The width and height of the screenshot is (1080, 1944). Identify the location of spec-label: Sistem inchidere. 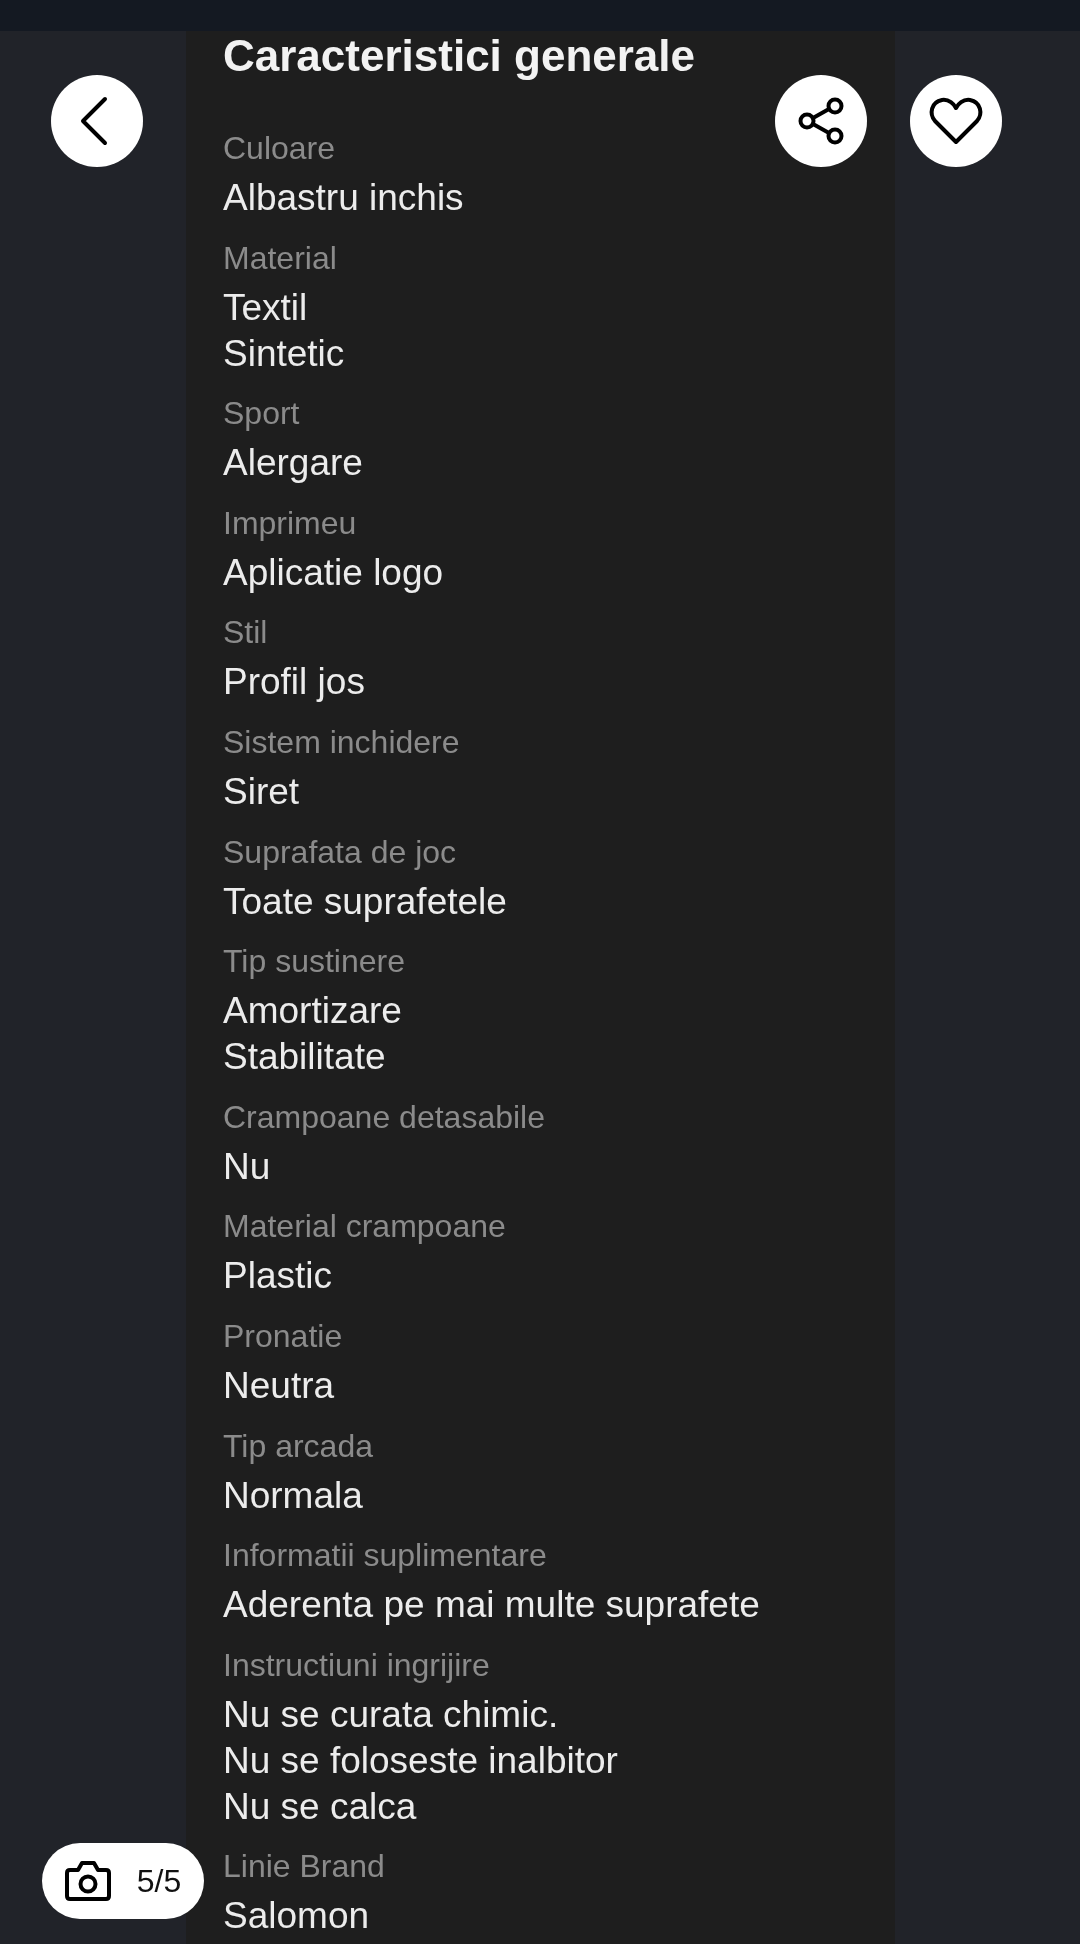
(341, 742).